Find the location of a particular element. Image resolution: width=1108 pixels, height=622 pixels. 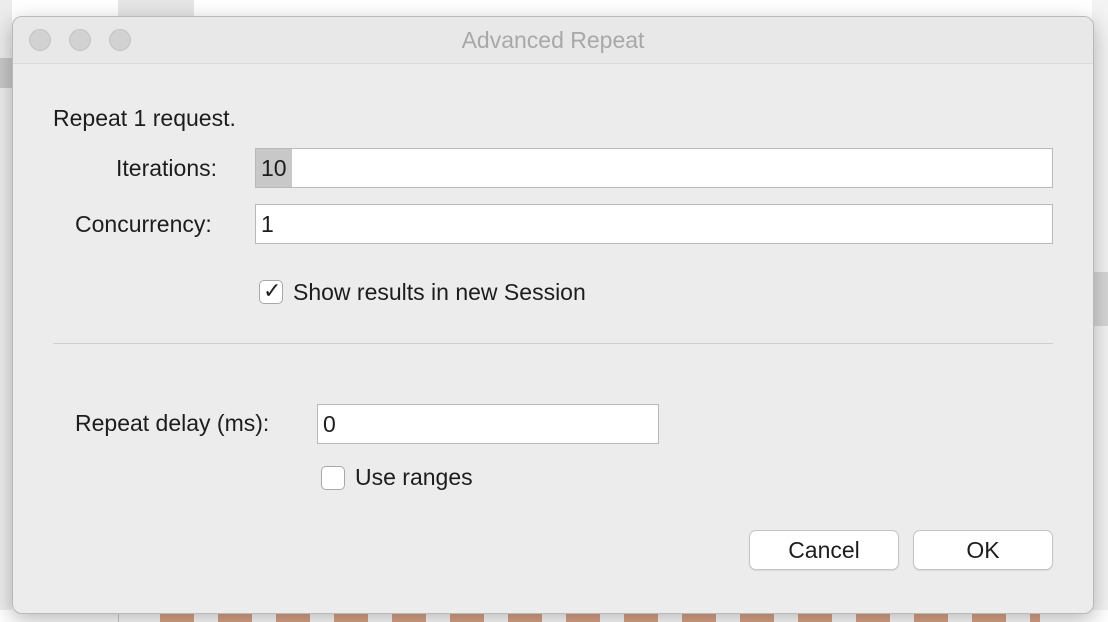

ok-button: OK is located at coordinates (983, 550).